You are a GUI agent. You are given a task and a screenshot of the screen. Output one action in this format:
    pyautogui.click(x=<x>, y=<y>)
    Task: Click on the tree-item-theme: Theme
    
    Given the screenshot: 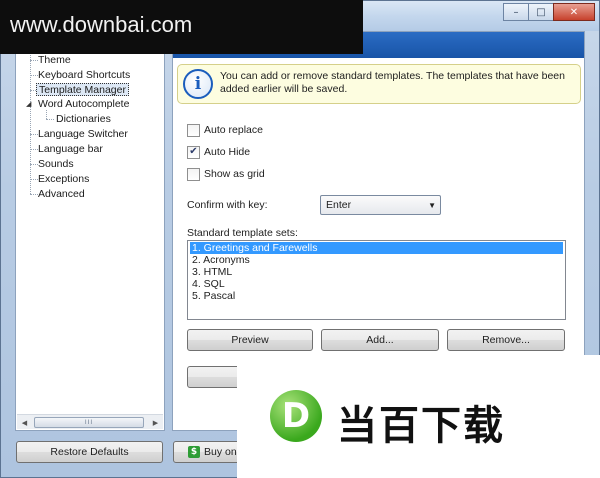 What is the action you would take?
    pyautogui.click(x=54, y=60)
    